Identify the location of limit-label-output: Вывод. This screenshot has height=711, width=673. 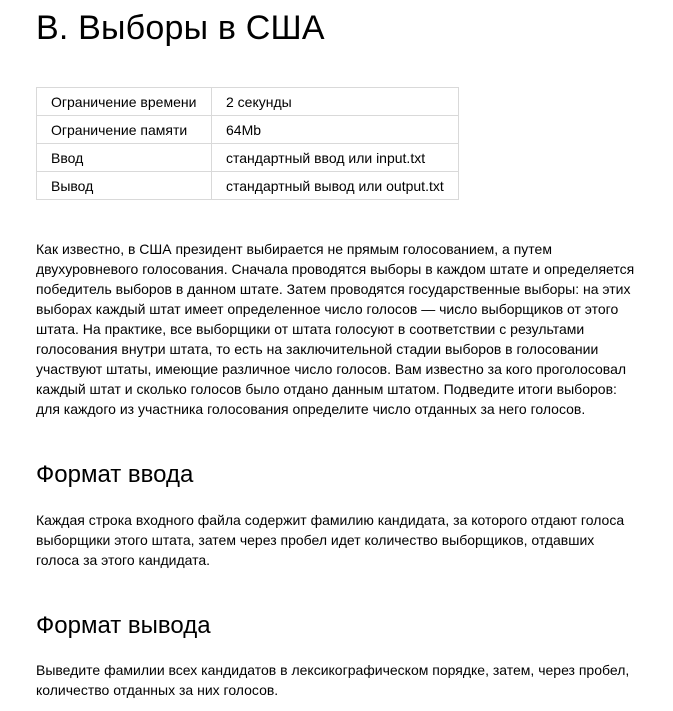
(124, 185).